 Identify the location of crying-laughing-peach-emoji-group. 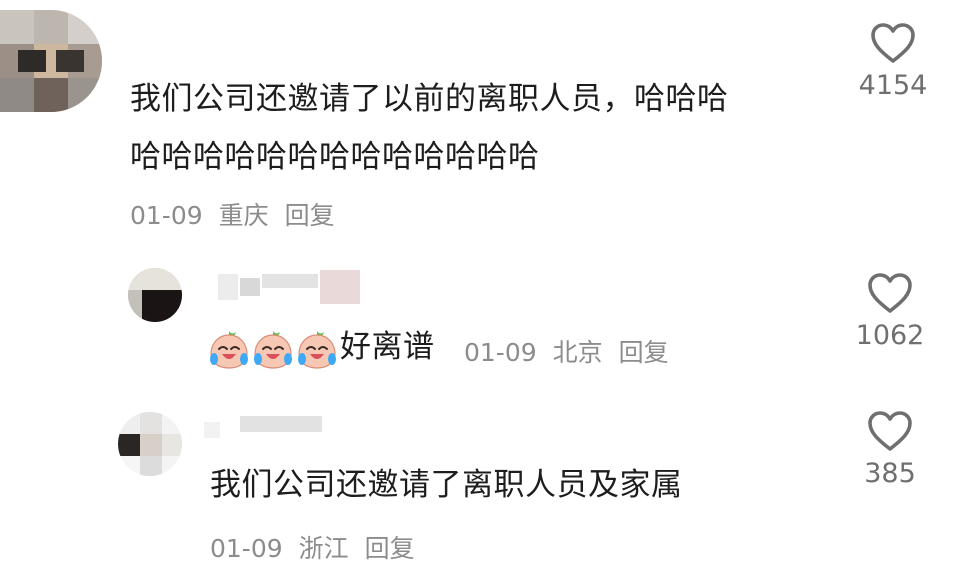
(274, 349).